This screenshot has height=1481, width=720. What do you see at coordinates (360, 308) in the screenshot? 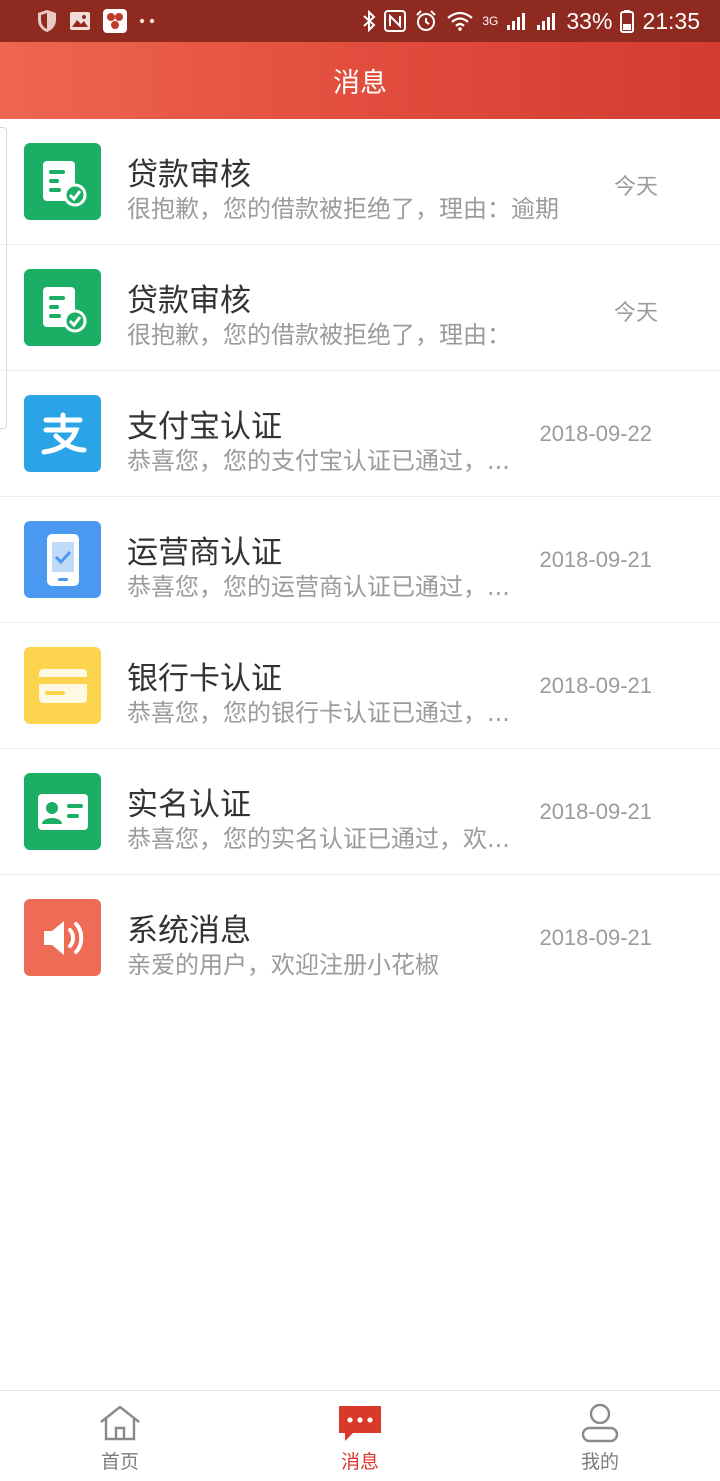
I see `message-item-loan-review-2: 贷款审核 很抱歉，您的借款被拒绝了，理由： 今天` at bounding box center [360, 308].